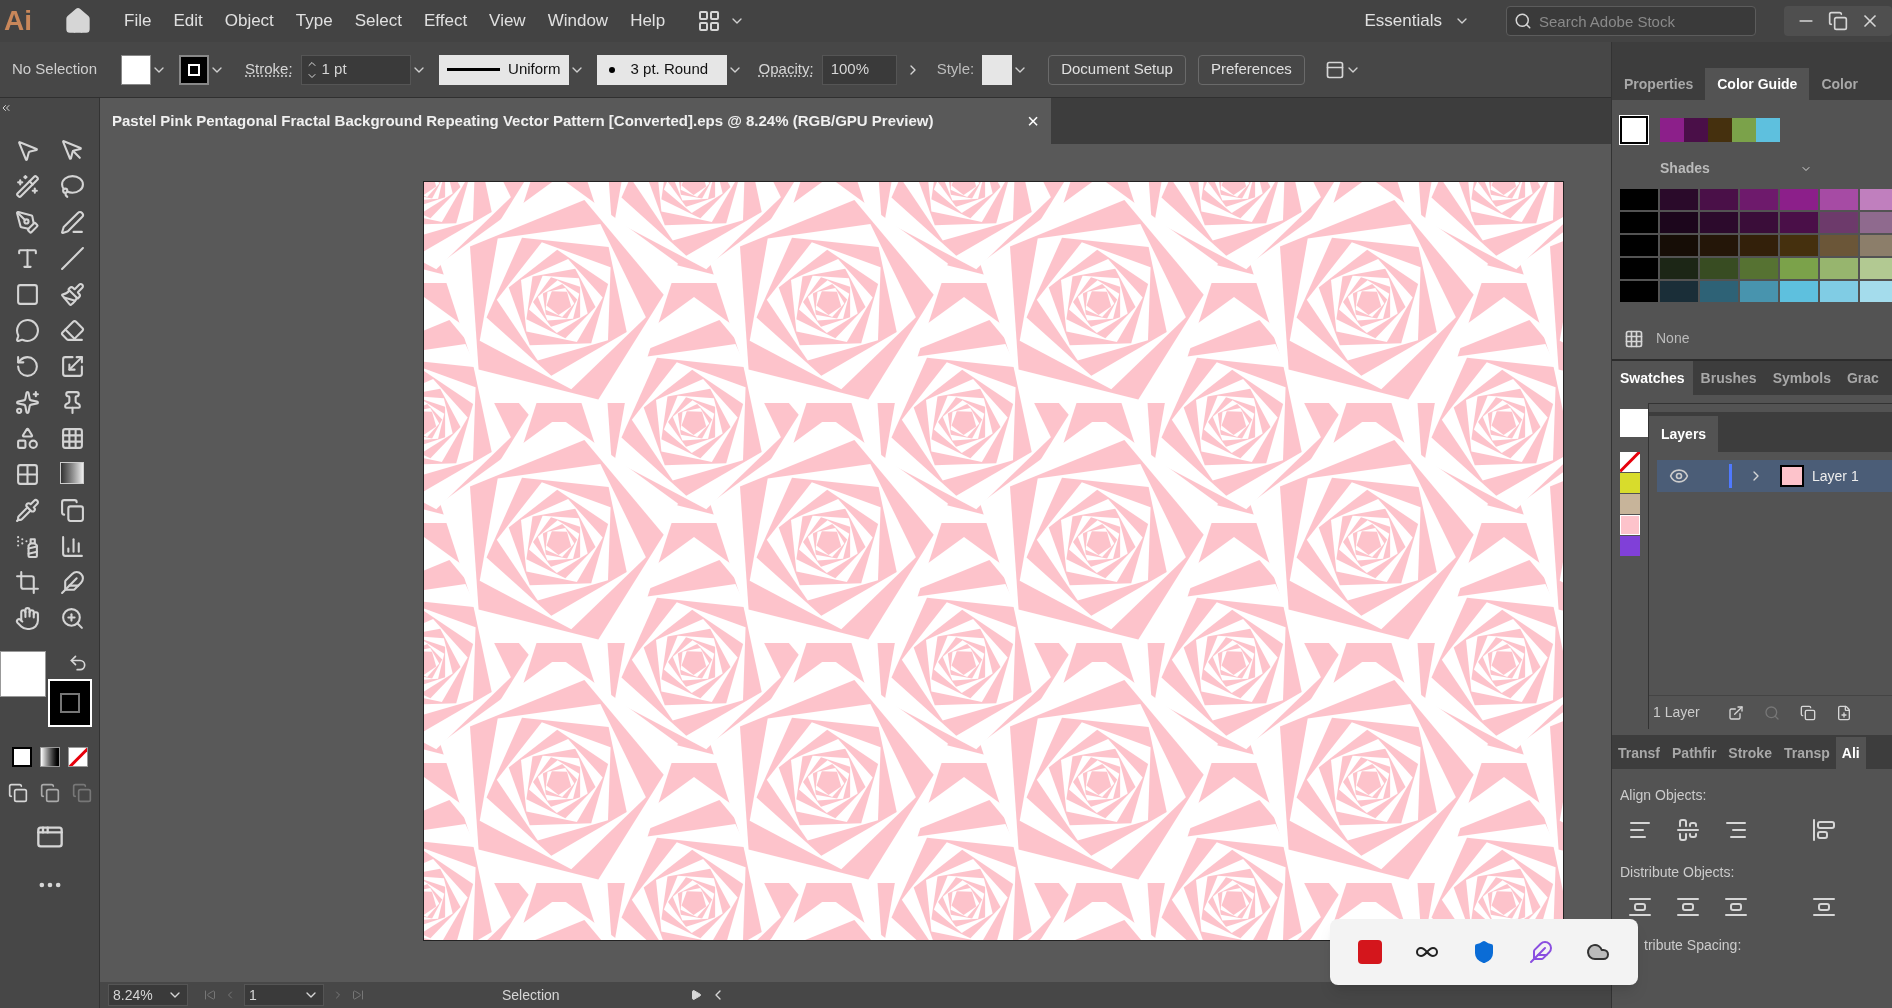 The image size is (1892, 1008). Describe the element at coordinates (1688, 907) in the screenshot. I see `distribute-center-icon` at that location.